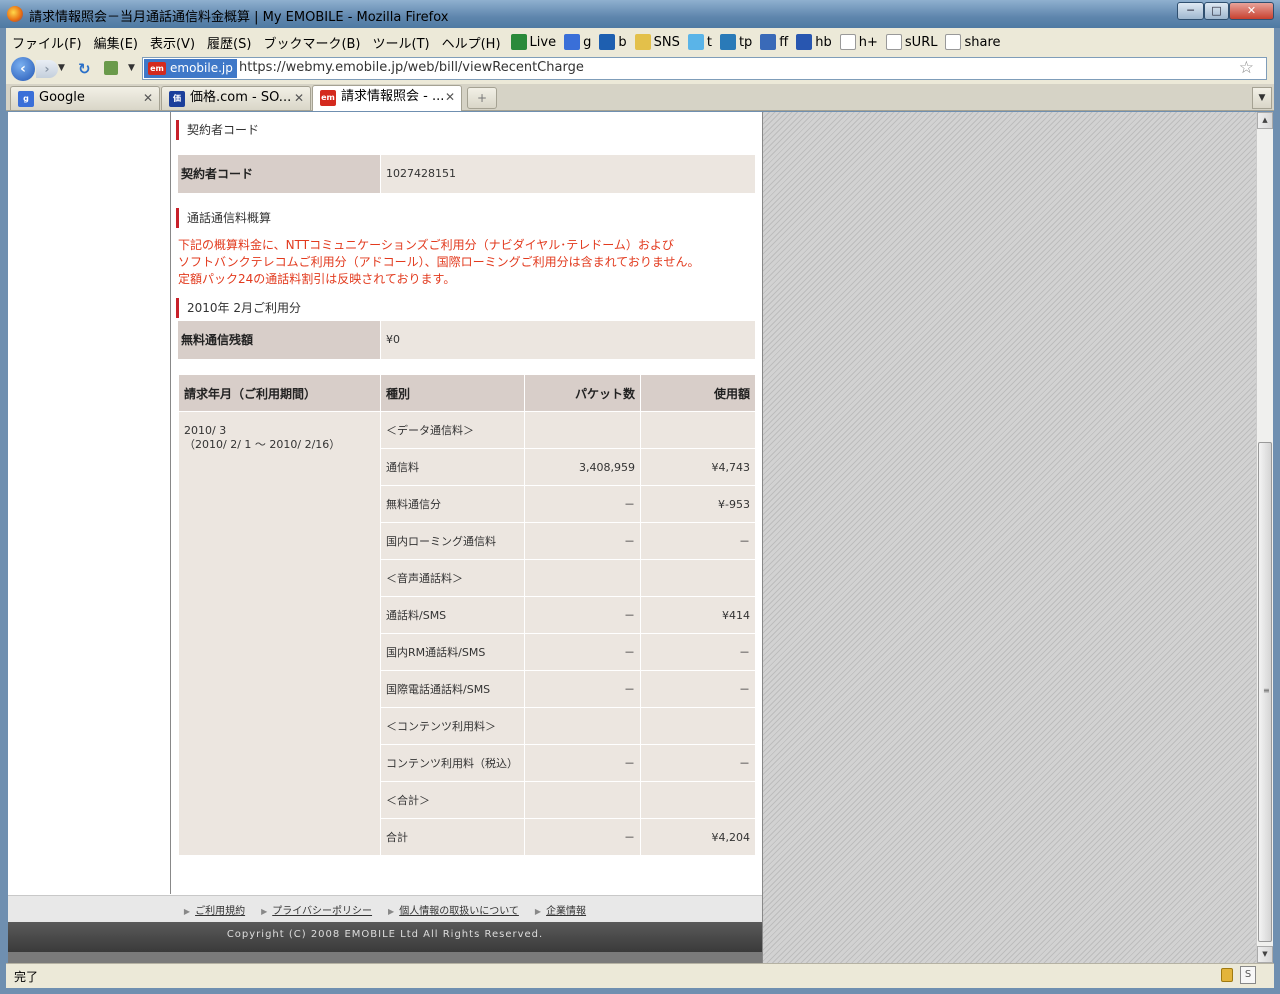  What do you see at coordinates (1227, 975) in the screenshot?
I see `lock-icon` at bounding box center [1227, 975].